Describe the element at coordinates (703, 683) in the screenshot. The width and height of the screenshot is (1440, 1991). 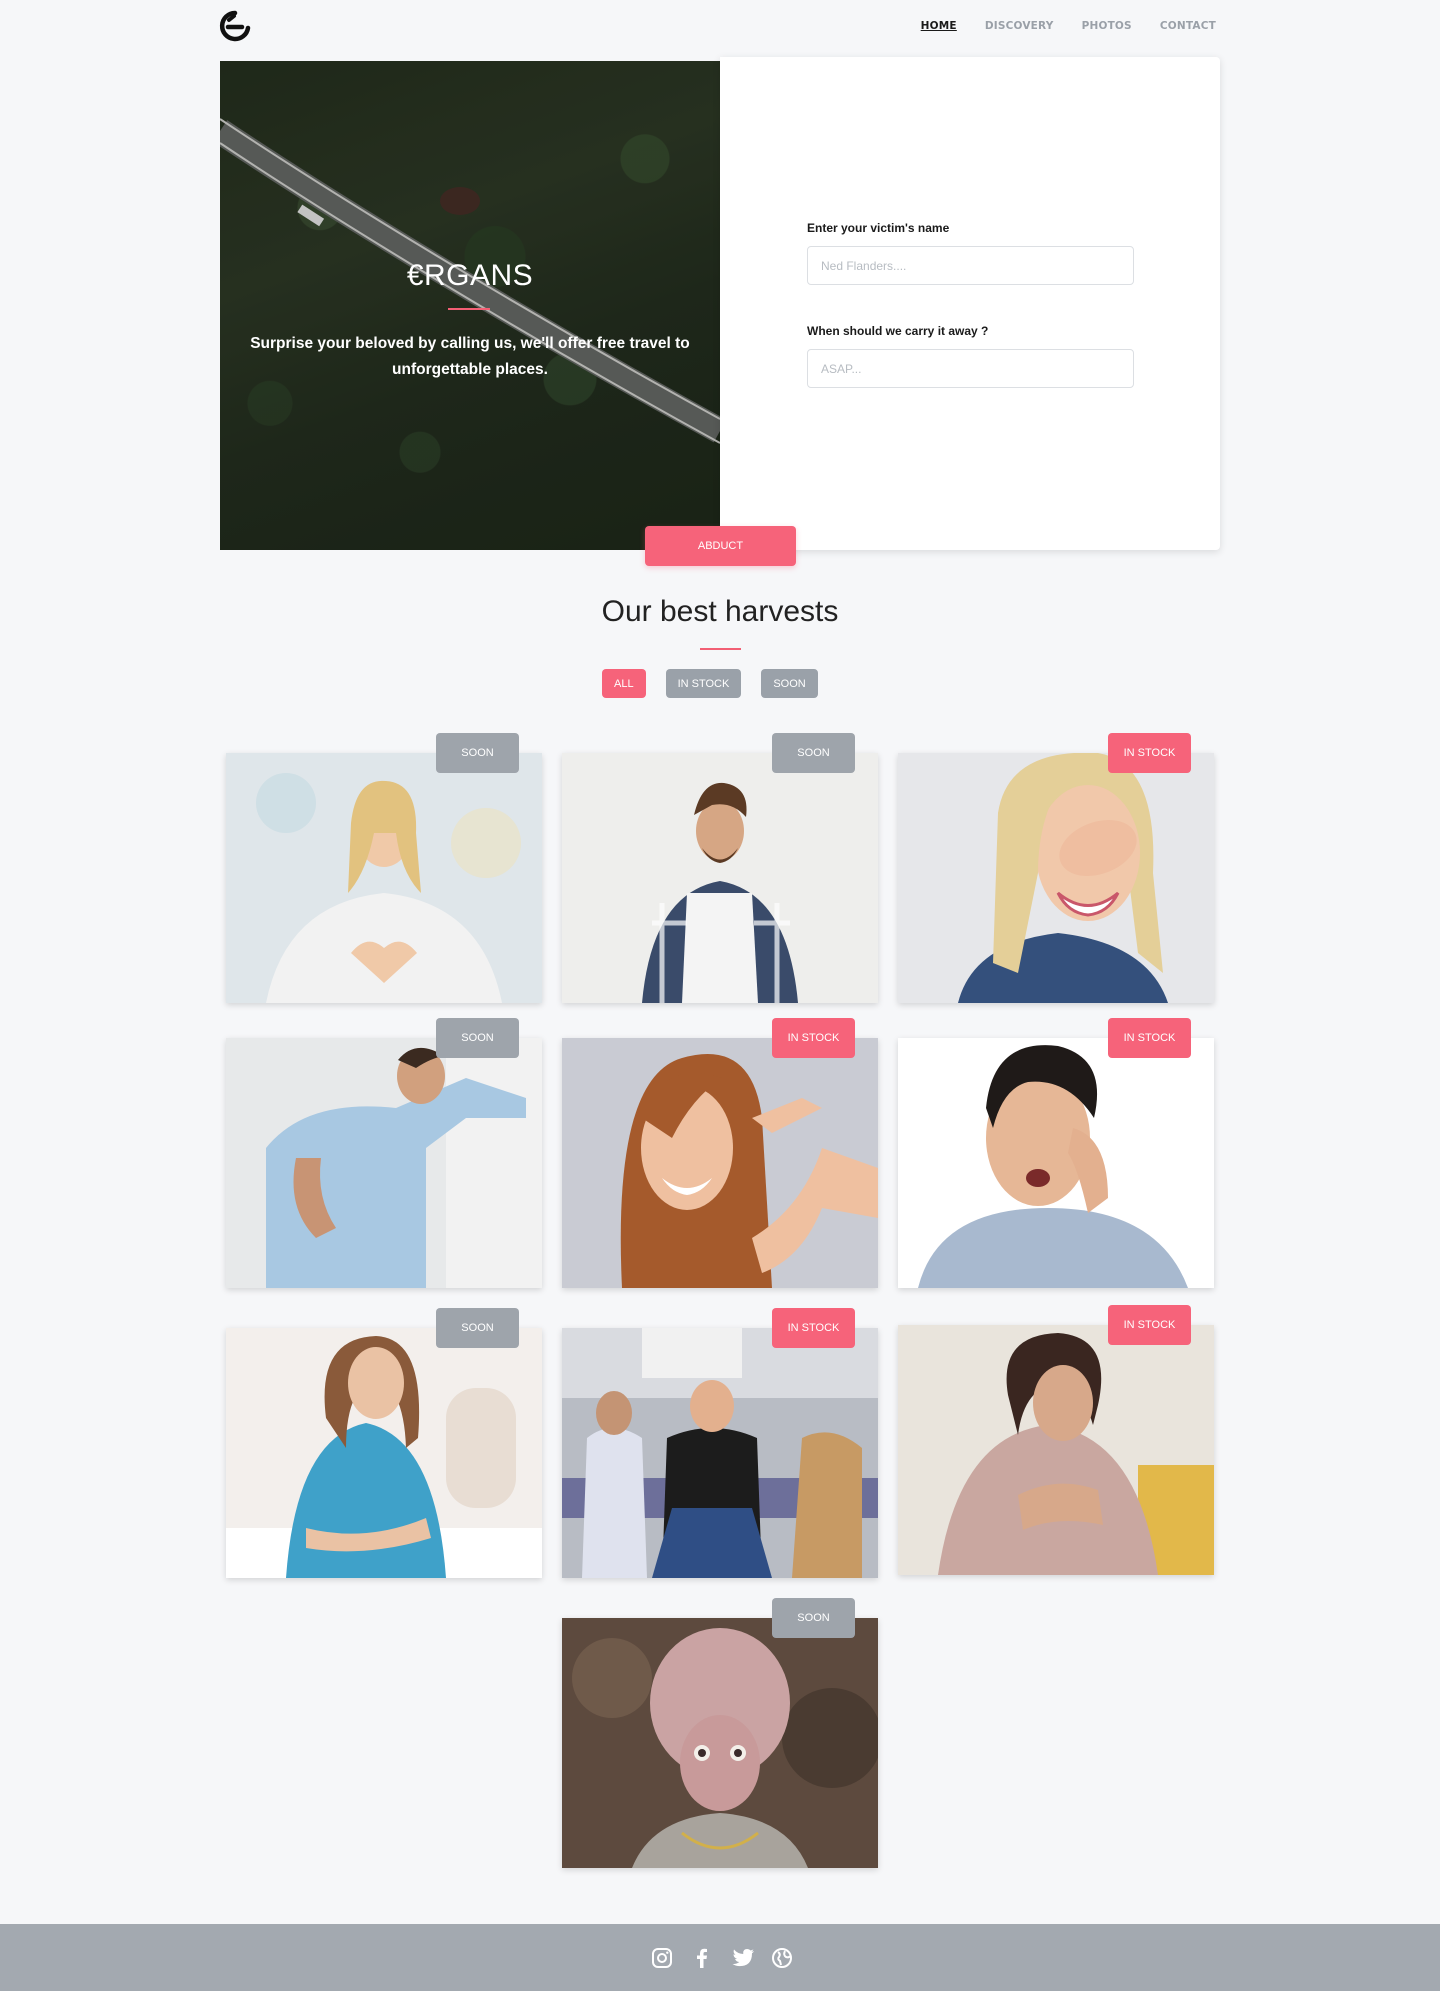
I see `filter-in-stock-button: IN STOCK` at that location.